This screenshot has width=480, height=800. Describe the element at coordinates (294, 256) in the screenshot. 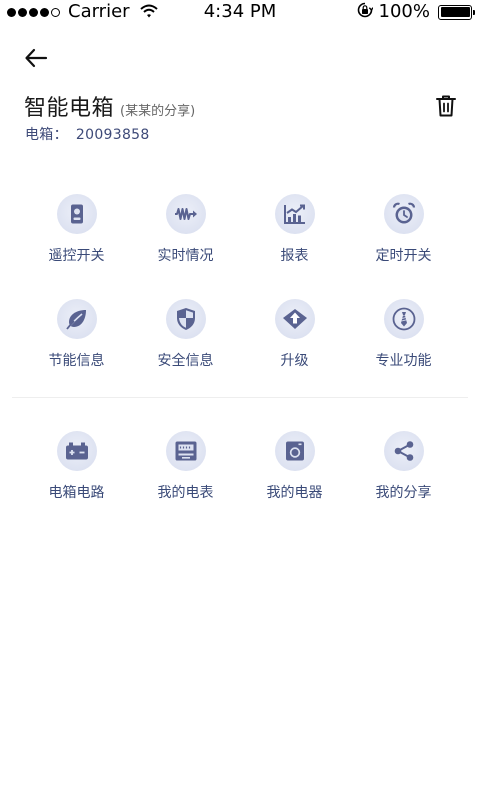

I see `function-label: 报表` at that location.